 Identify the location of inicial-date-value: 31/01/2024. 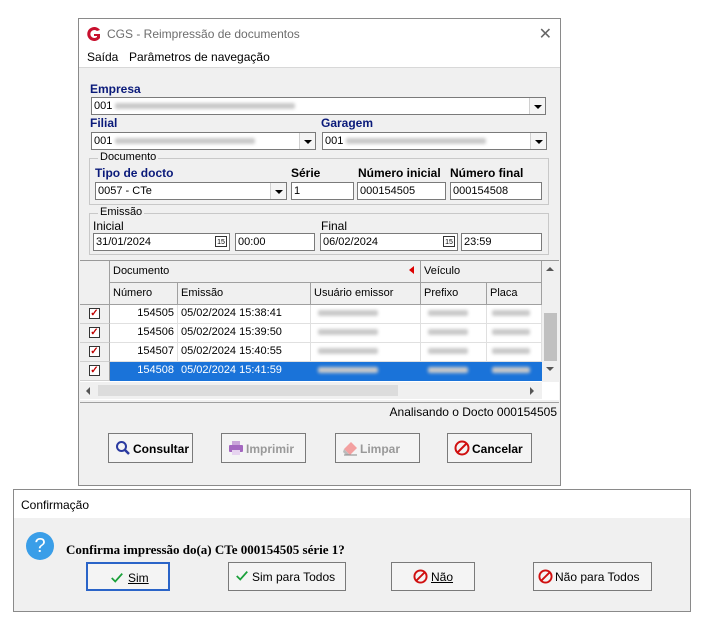
(124, 242).